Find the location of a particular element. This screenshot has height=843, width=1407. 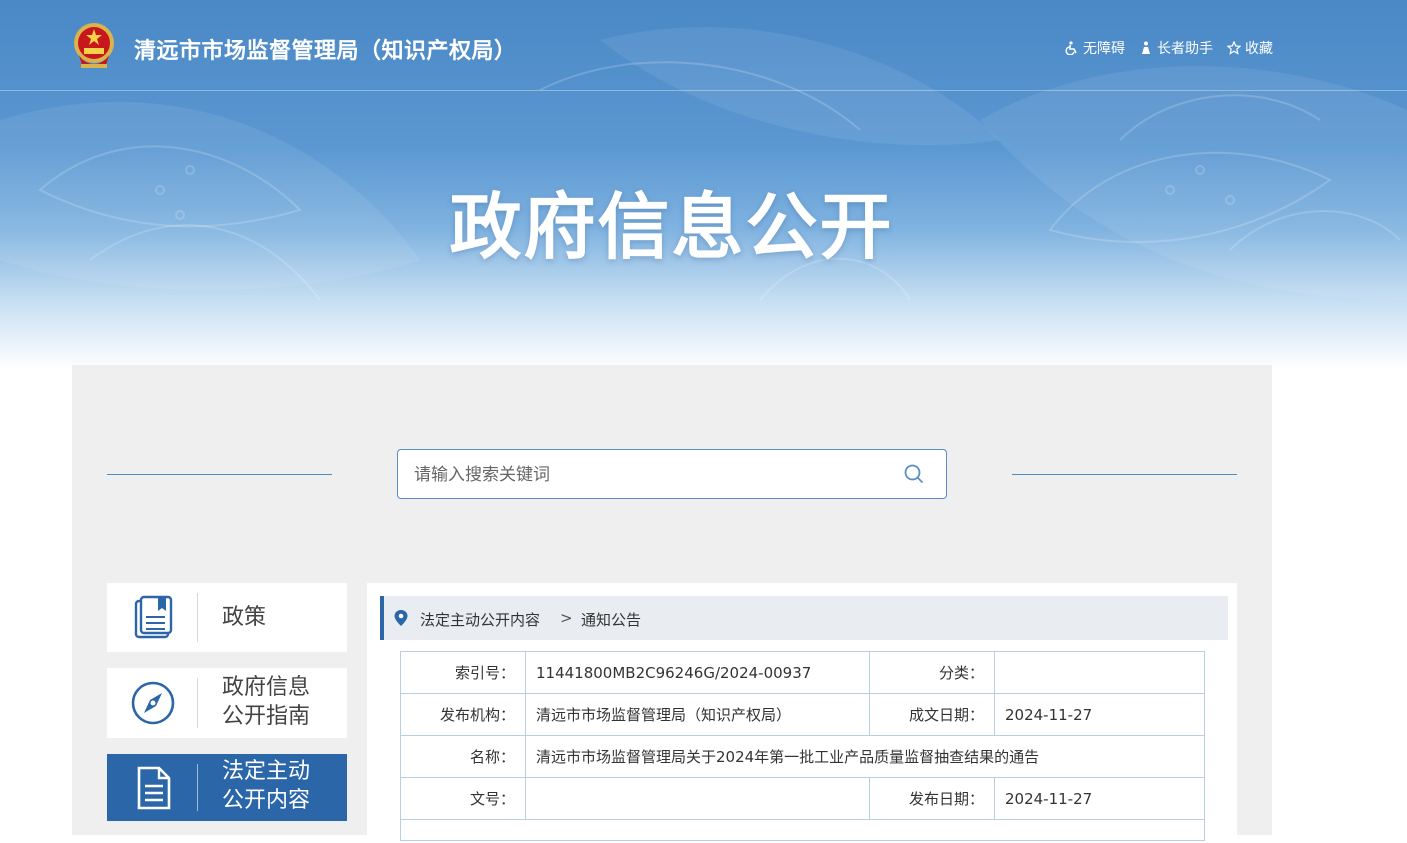

table-row: 文号： 发布日期： 2024-11-27 is located at coordinates (802, 798).